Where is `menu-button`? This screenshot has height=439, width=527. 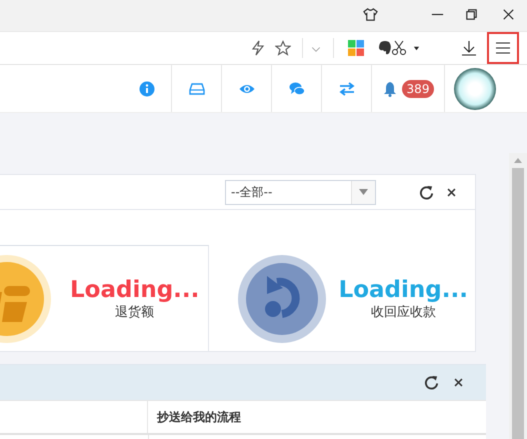
menu-button is located at coordinates (503, 48).